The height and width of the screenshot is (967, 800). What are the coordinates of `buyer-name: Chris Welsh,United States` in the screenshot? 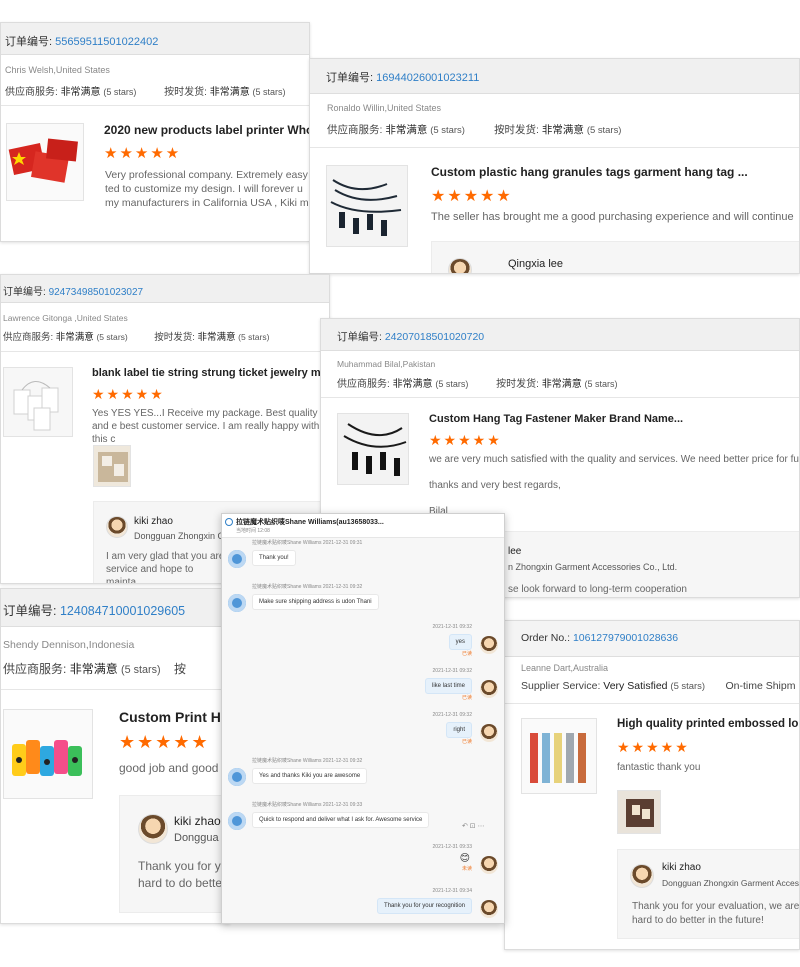 It's located at (57, 70).